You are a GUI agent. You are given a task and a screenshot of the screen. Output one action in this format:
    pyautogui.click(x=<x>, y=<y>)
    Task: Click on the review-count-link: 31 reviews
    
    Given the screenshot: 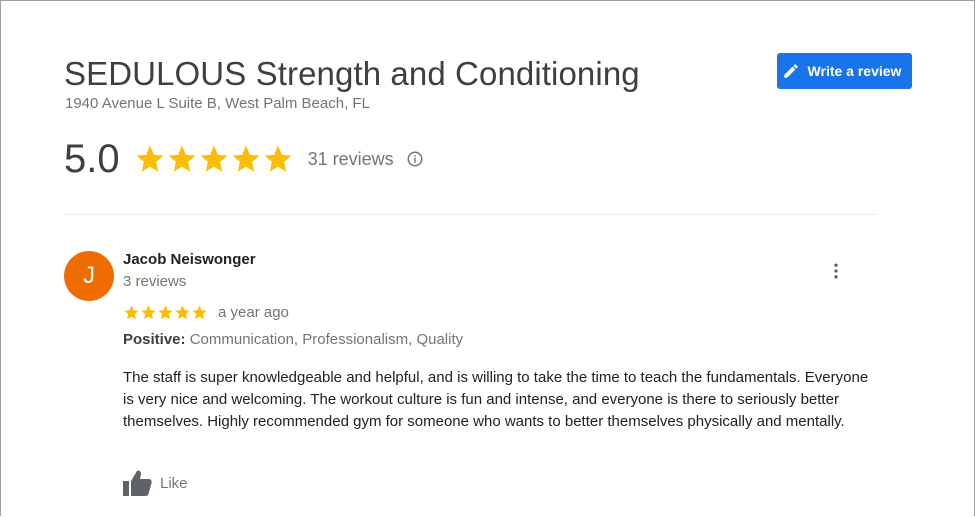 What is the action you would take?
    pyautogui.click(x=351, y=159)
    